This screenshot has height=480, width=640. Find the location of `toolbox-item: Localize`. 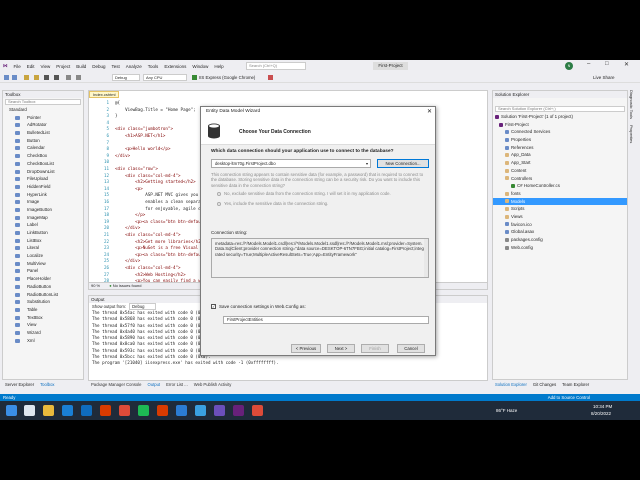

toolbox-item: Localize is located at coordinates (43, 256).